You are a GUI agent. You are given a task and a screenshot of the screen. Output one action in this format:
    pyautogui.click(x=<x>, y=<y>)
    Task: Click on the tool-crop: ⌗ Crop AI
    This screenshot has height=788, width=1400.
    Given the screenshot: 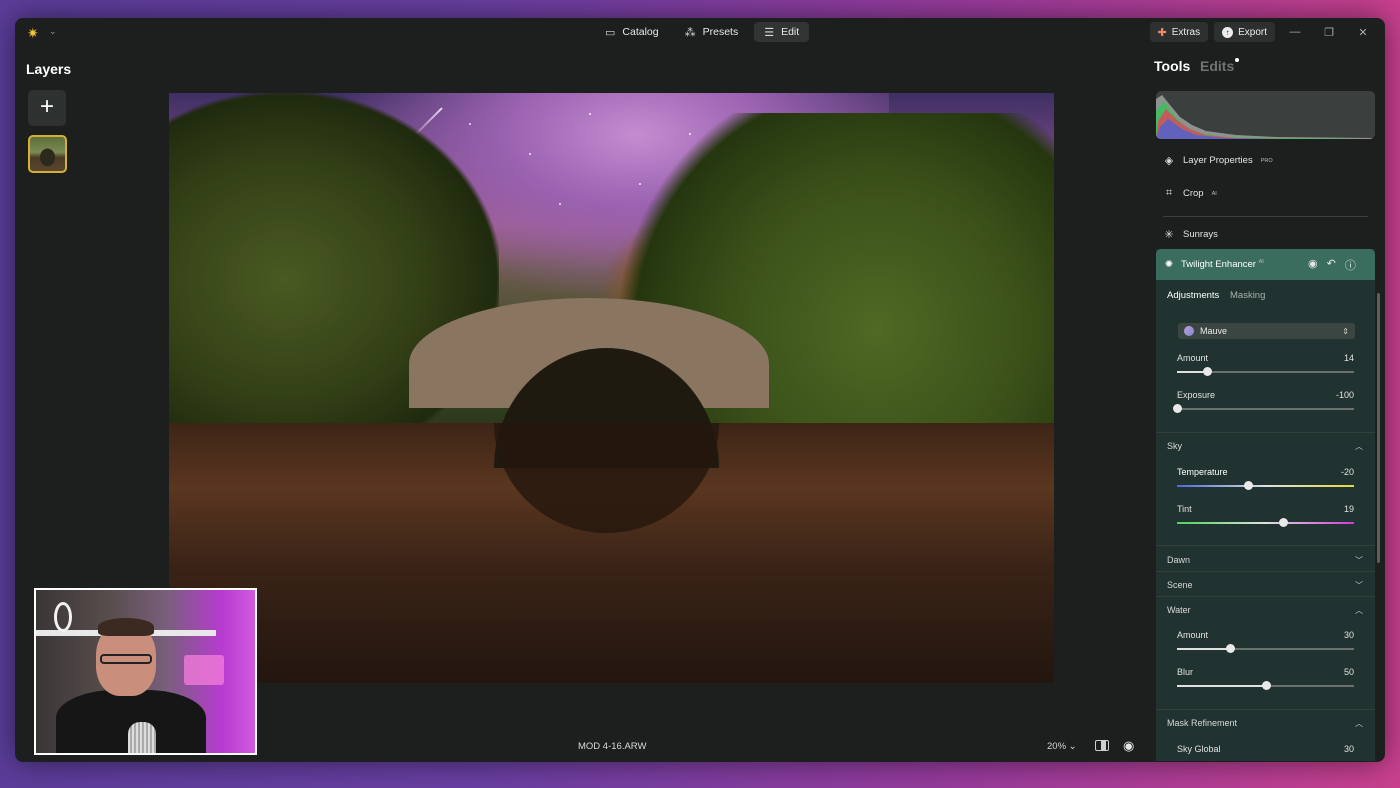 What is the action you would take?
    pyautogui.click(x=1190, y=193)
    